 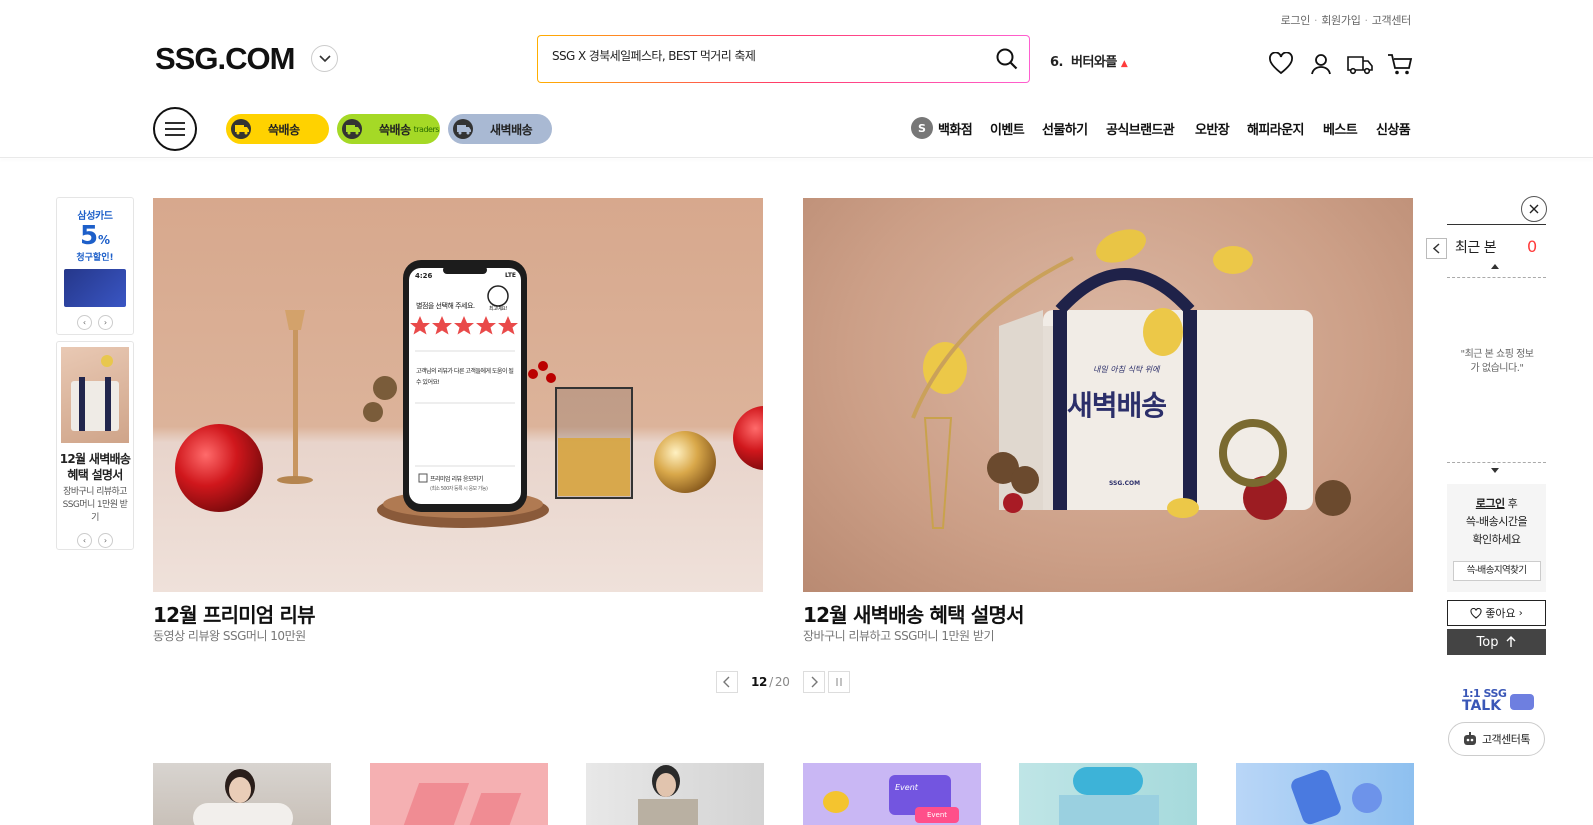 I want to click on recent-count: 0, so click(x=1532, y=246).